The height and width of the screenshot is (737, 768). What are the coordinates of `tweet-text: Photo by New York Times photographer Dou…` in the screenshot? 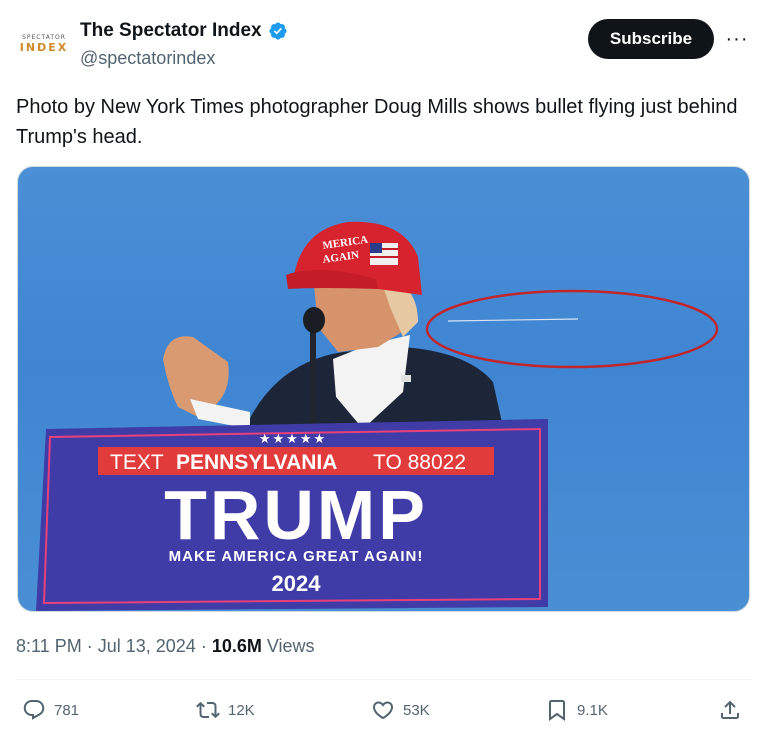 It's located at (377, 122).